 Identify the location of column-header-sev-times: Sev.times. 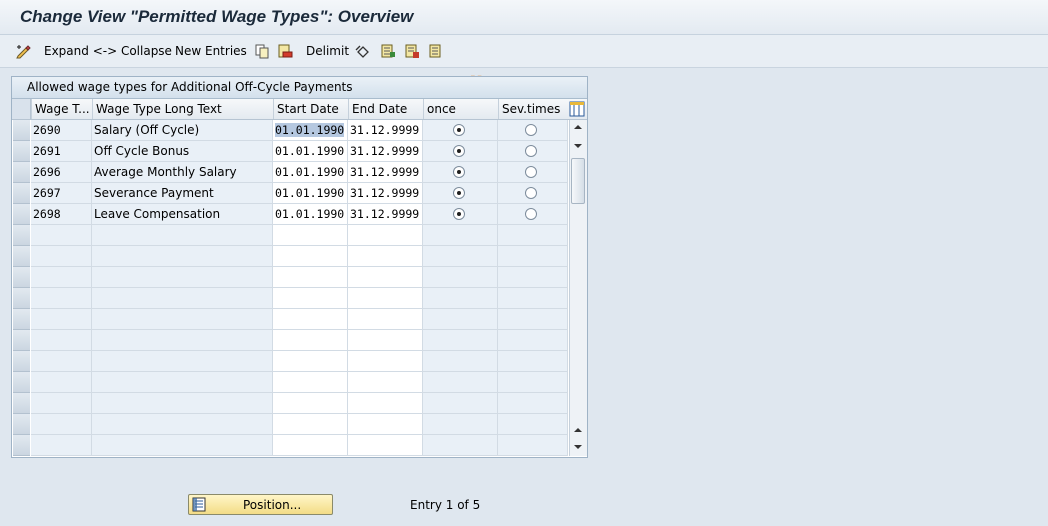
(533, 109).